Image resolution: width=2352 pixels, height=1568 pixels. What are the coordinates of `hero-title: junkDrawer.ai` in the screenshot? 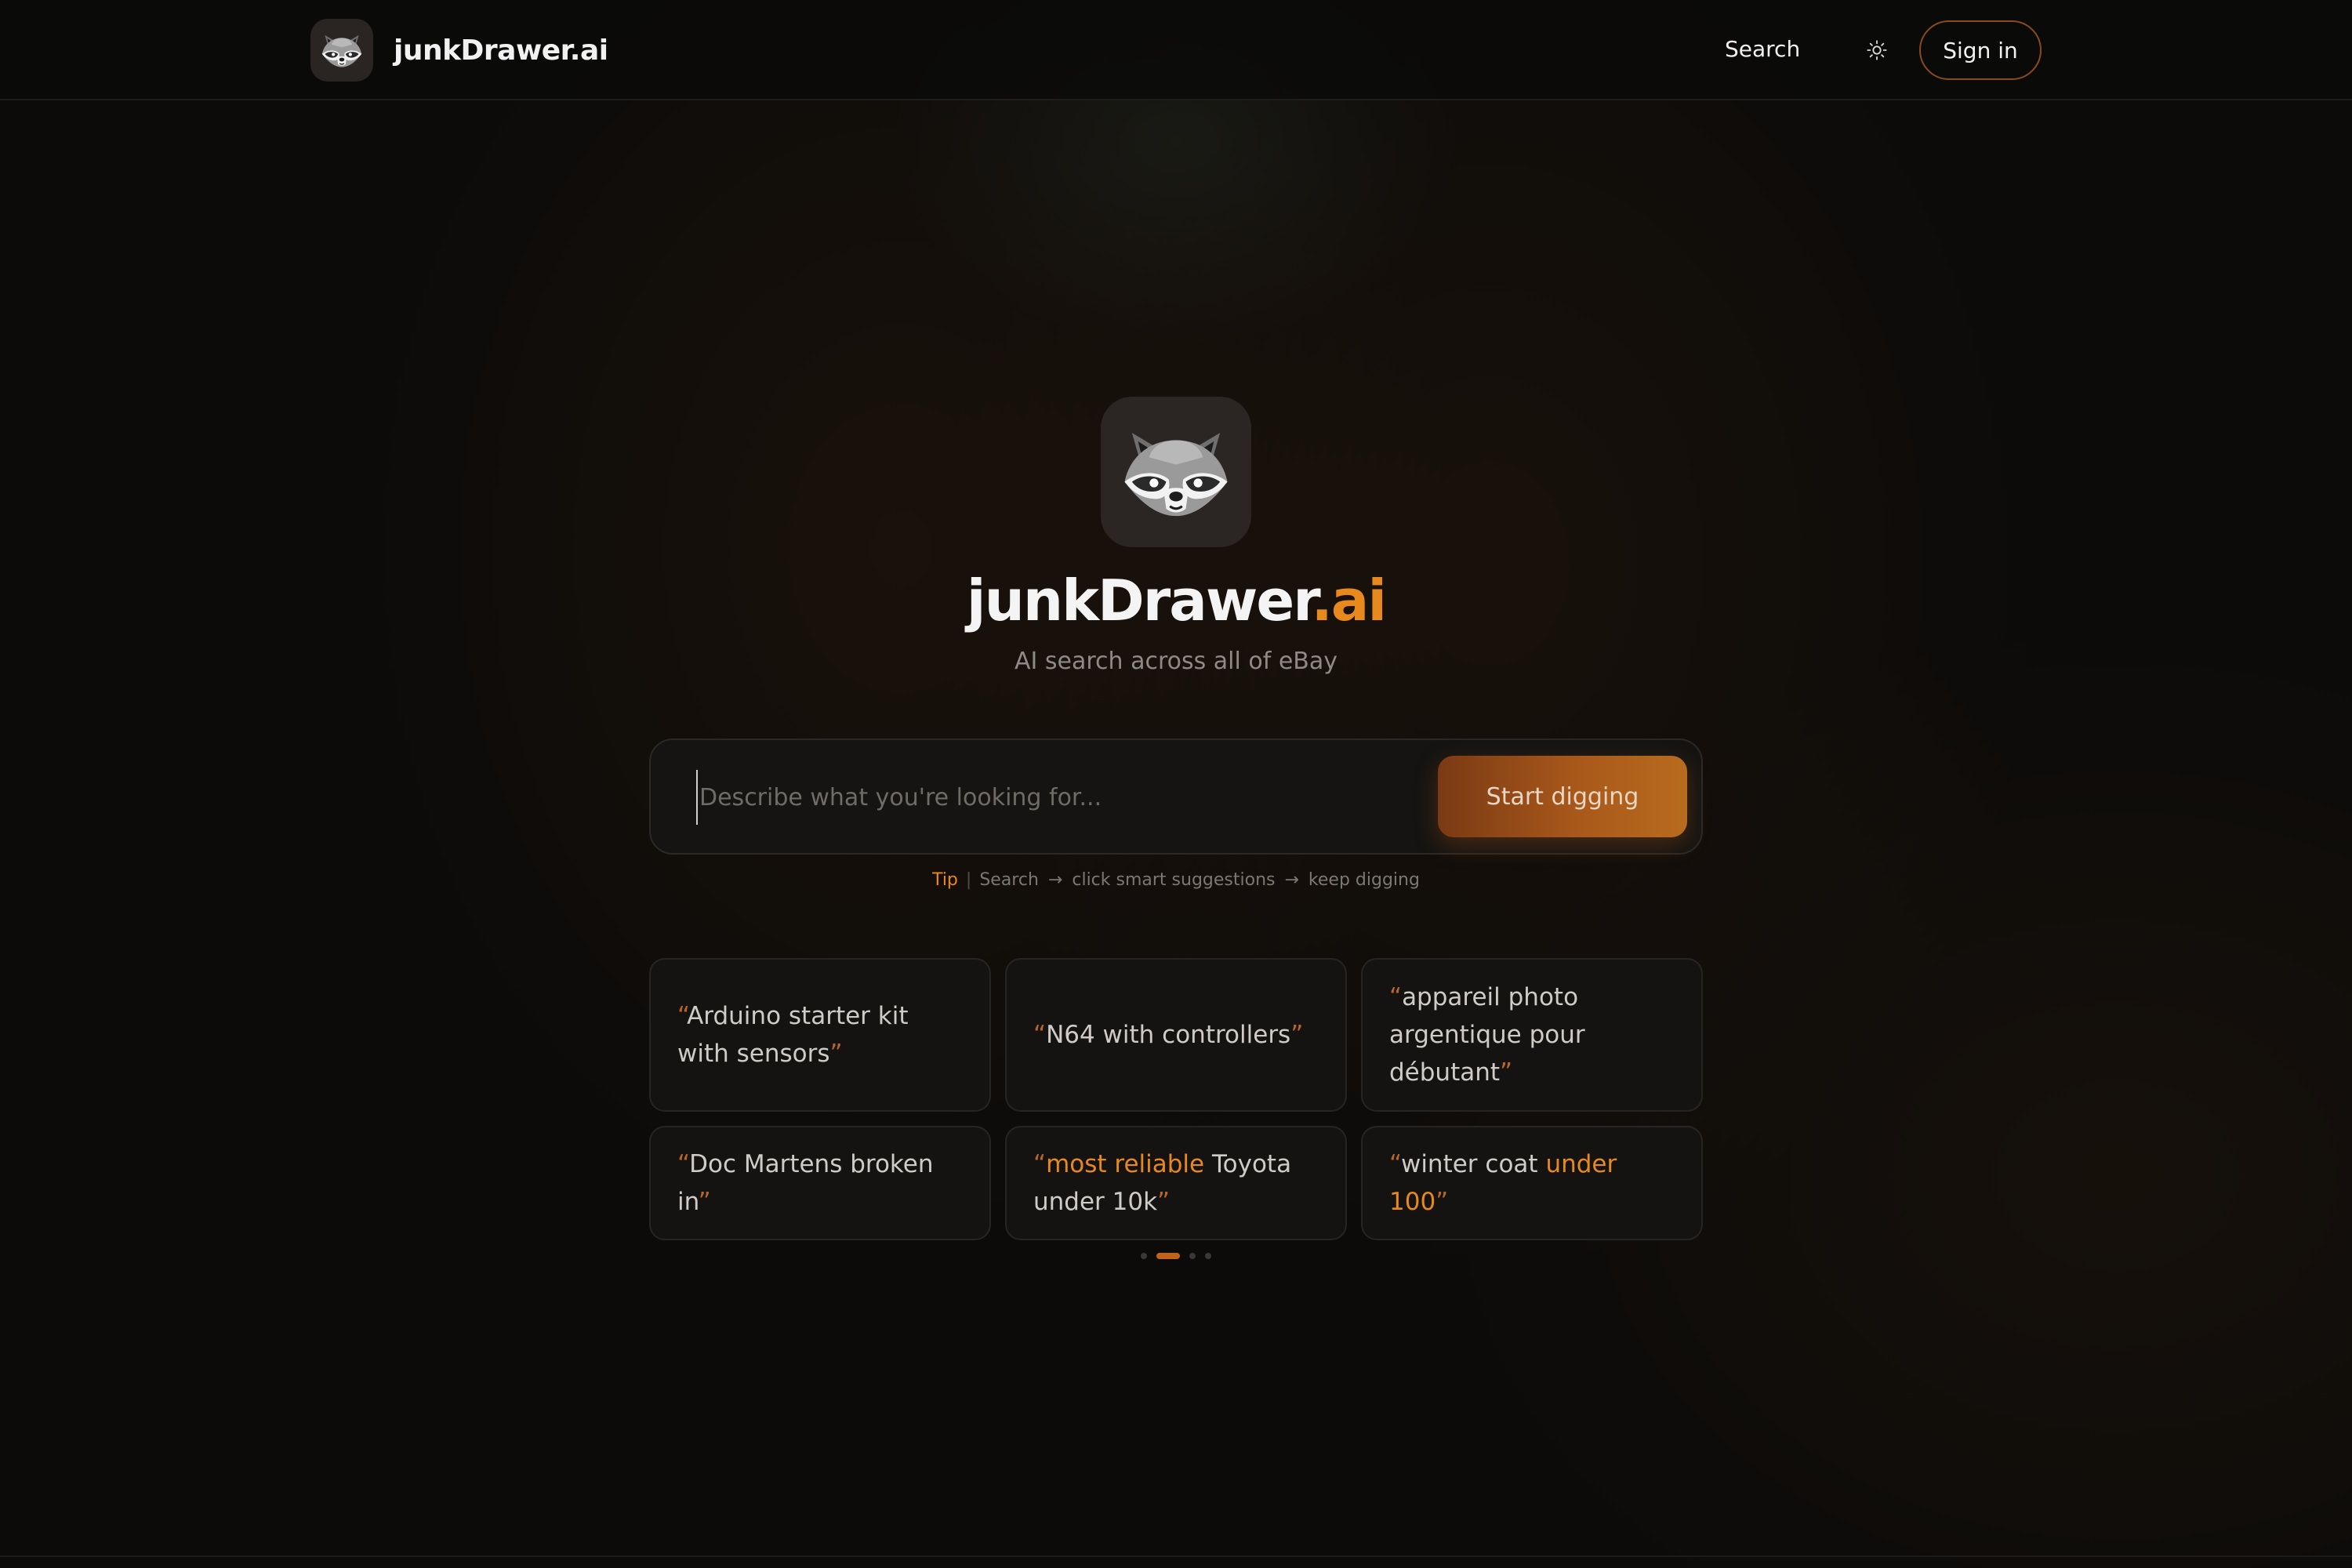 It's located at (1176, 600).